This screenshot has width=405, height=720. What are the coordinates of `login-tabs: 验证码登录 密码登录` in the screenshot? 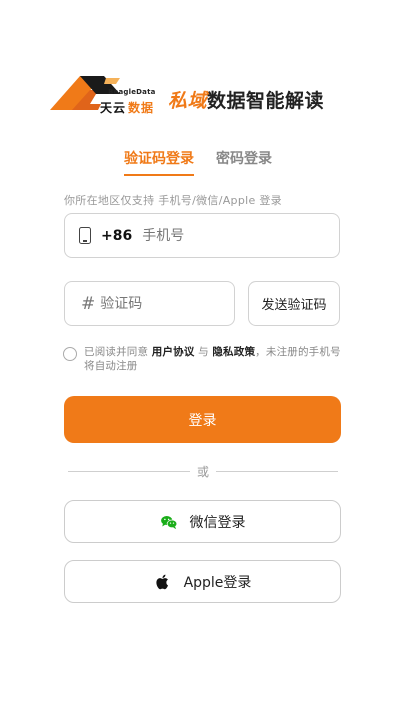 It's located at (198, 162).